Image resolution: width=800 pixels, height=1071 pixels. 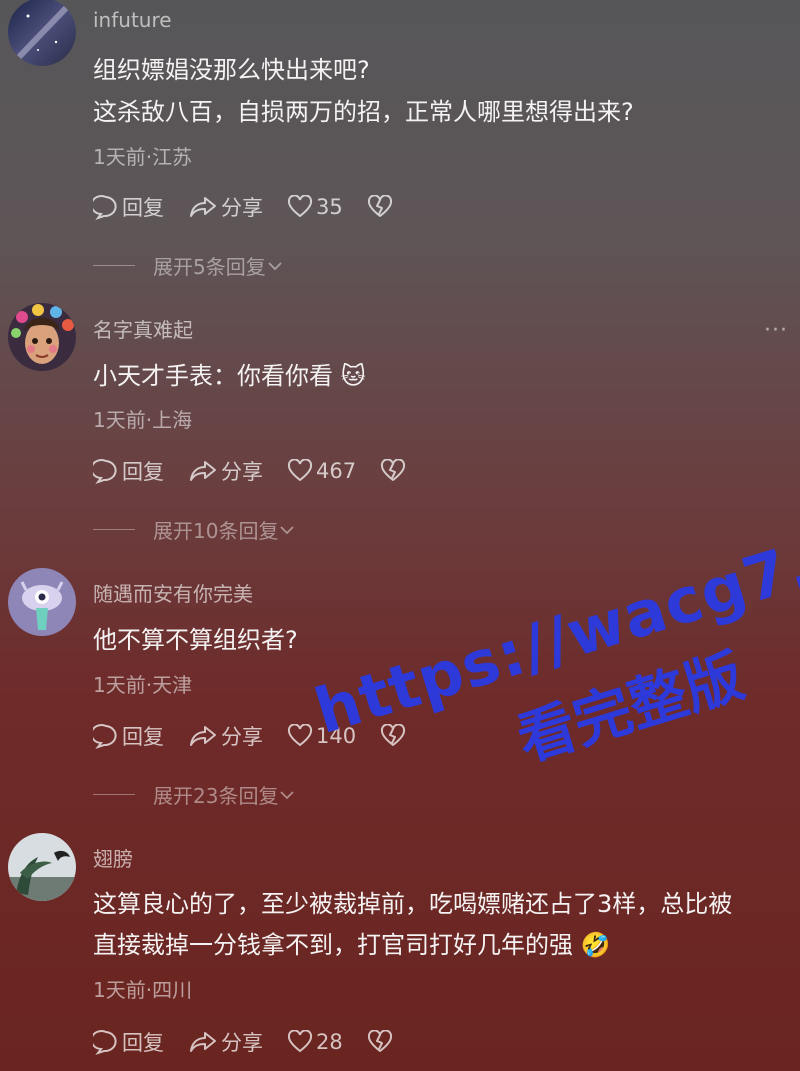 I want to click on more-options-button: ···, so click(x=776, y=330).